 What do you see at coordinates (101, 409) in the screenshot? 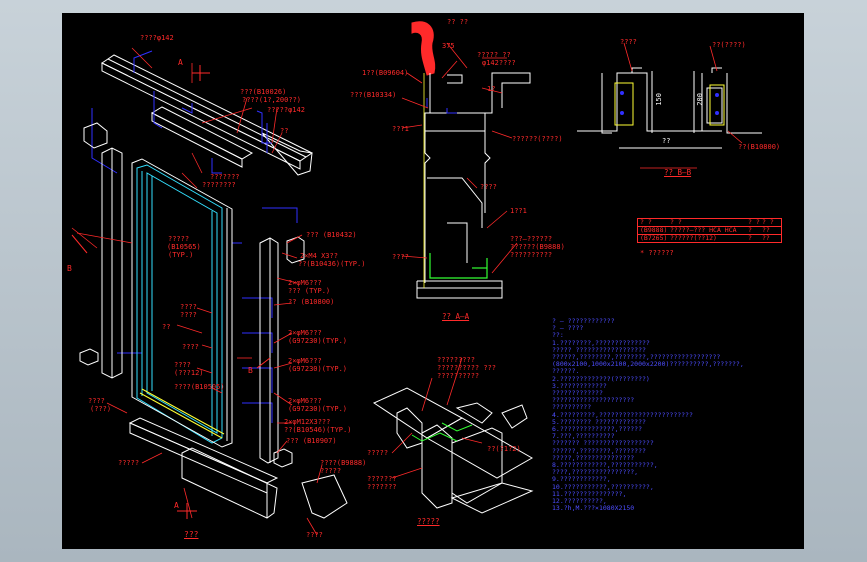
I see `label-bot-1b: (???)` at bounding box center [101, 409].